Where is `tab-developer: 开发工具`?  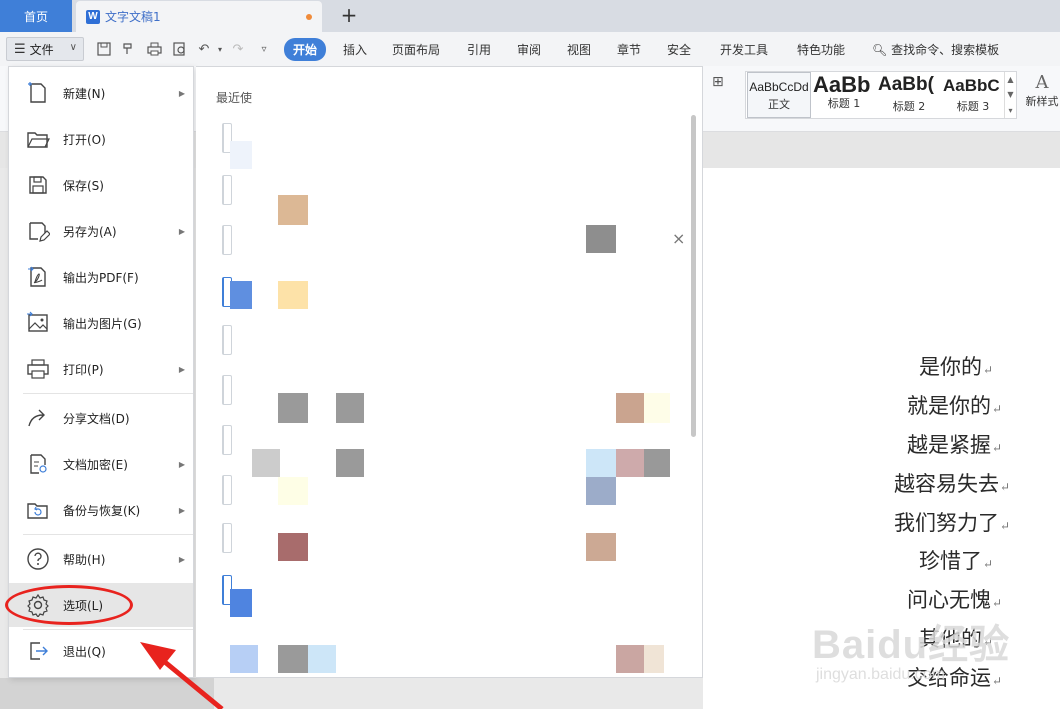 tab-developer: 开发工具 is located at coordinates (744, 49).